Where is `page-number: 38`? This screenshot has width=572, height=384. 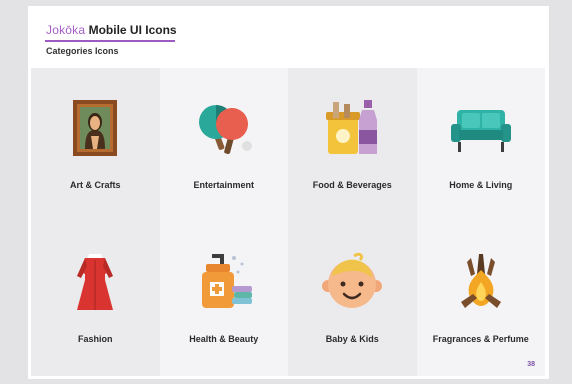
page-number: 38 is located at coordinates (531, 364).